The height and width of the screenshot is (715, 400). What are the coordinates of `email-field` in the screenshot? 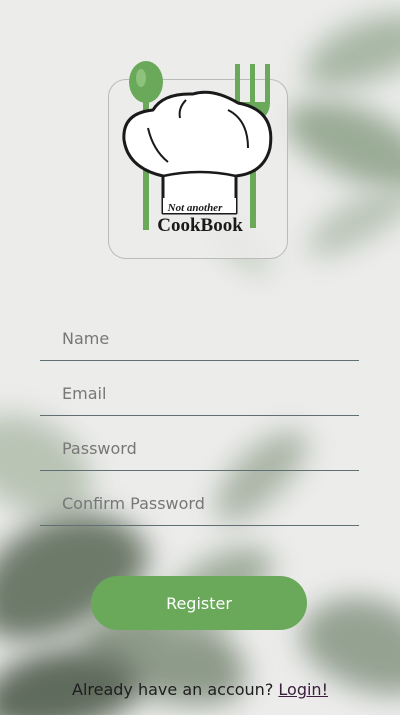 It's located at (199, 389).